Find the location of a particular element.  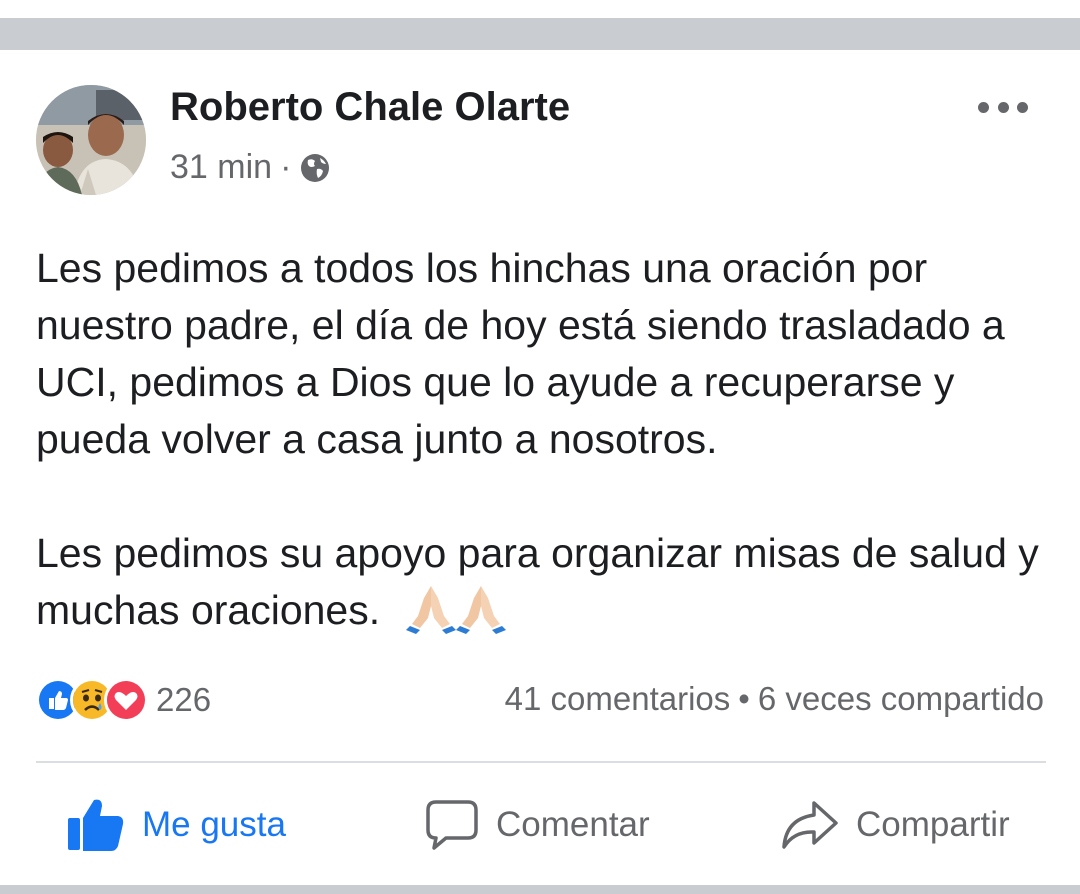

like-label: Me gusta is located at coordinates (214, 824).